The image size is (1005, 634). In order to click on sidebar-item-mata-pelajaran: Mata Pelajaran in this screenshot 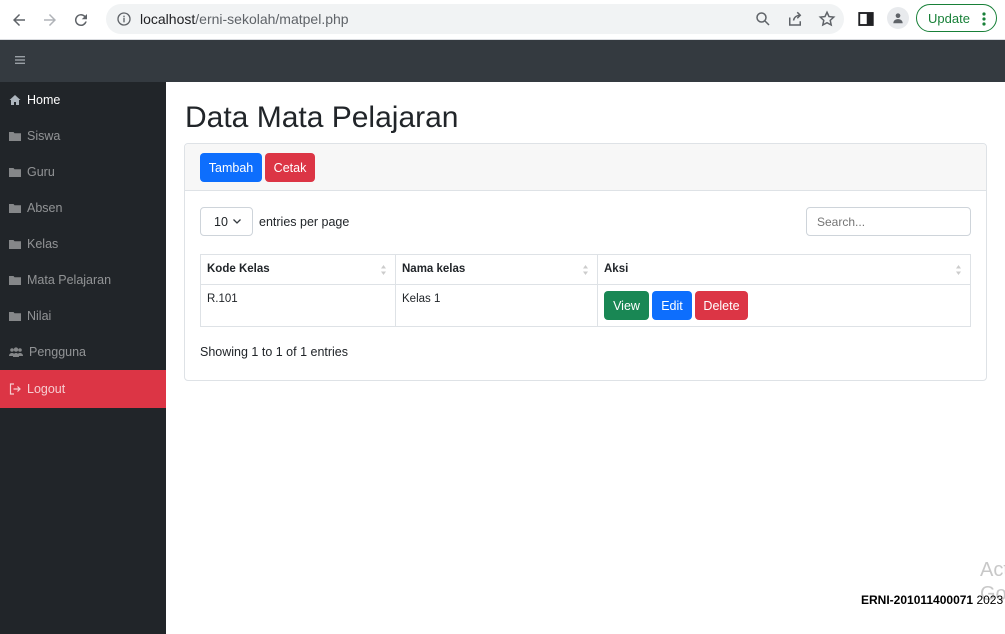, I will do `click(83, 280)`.